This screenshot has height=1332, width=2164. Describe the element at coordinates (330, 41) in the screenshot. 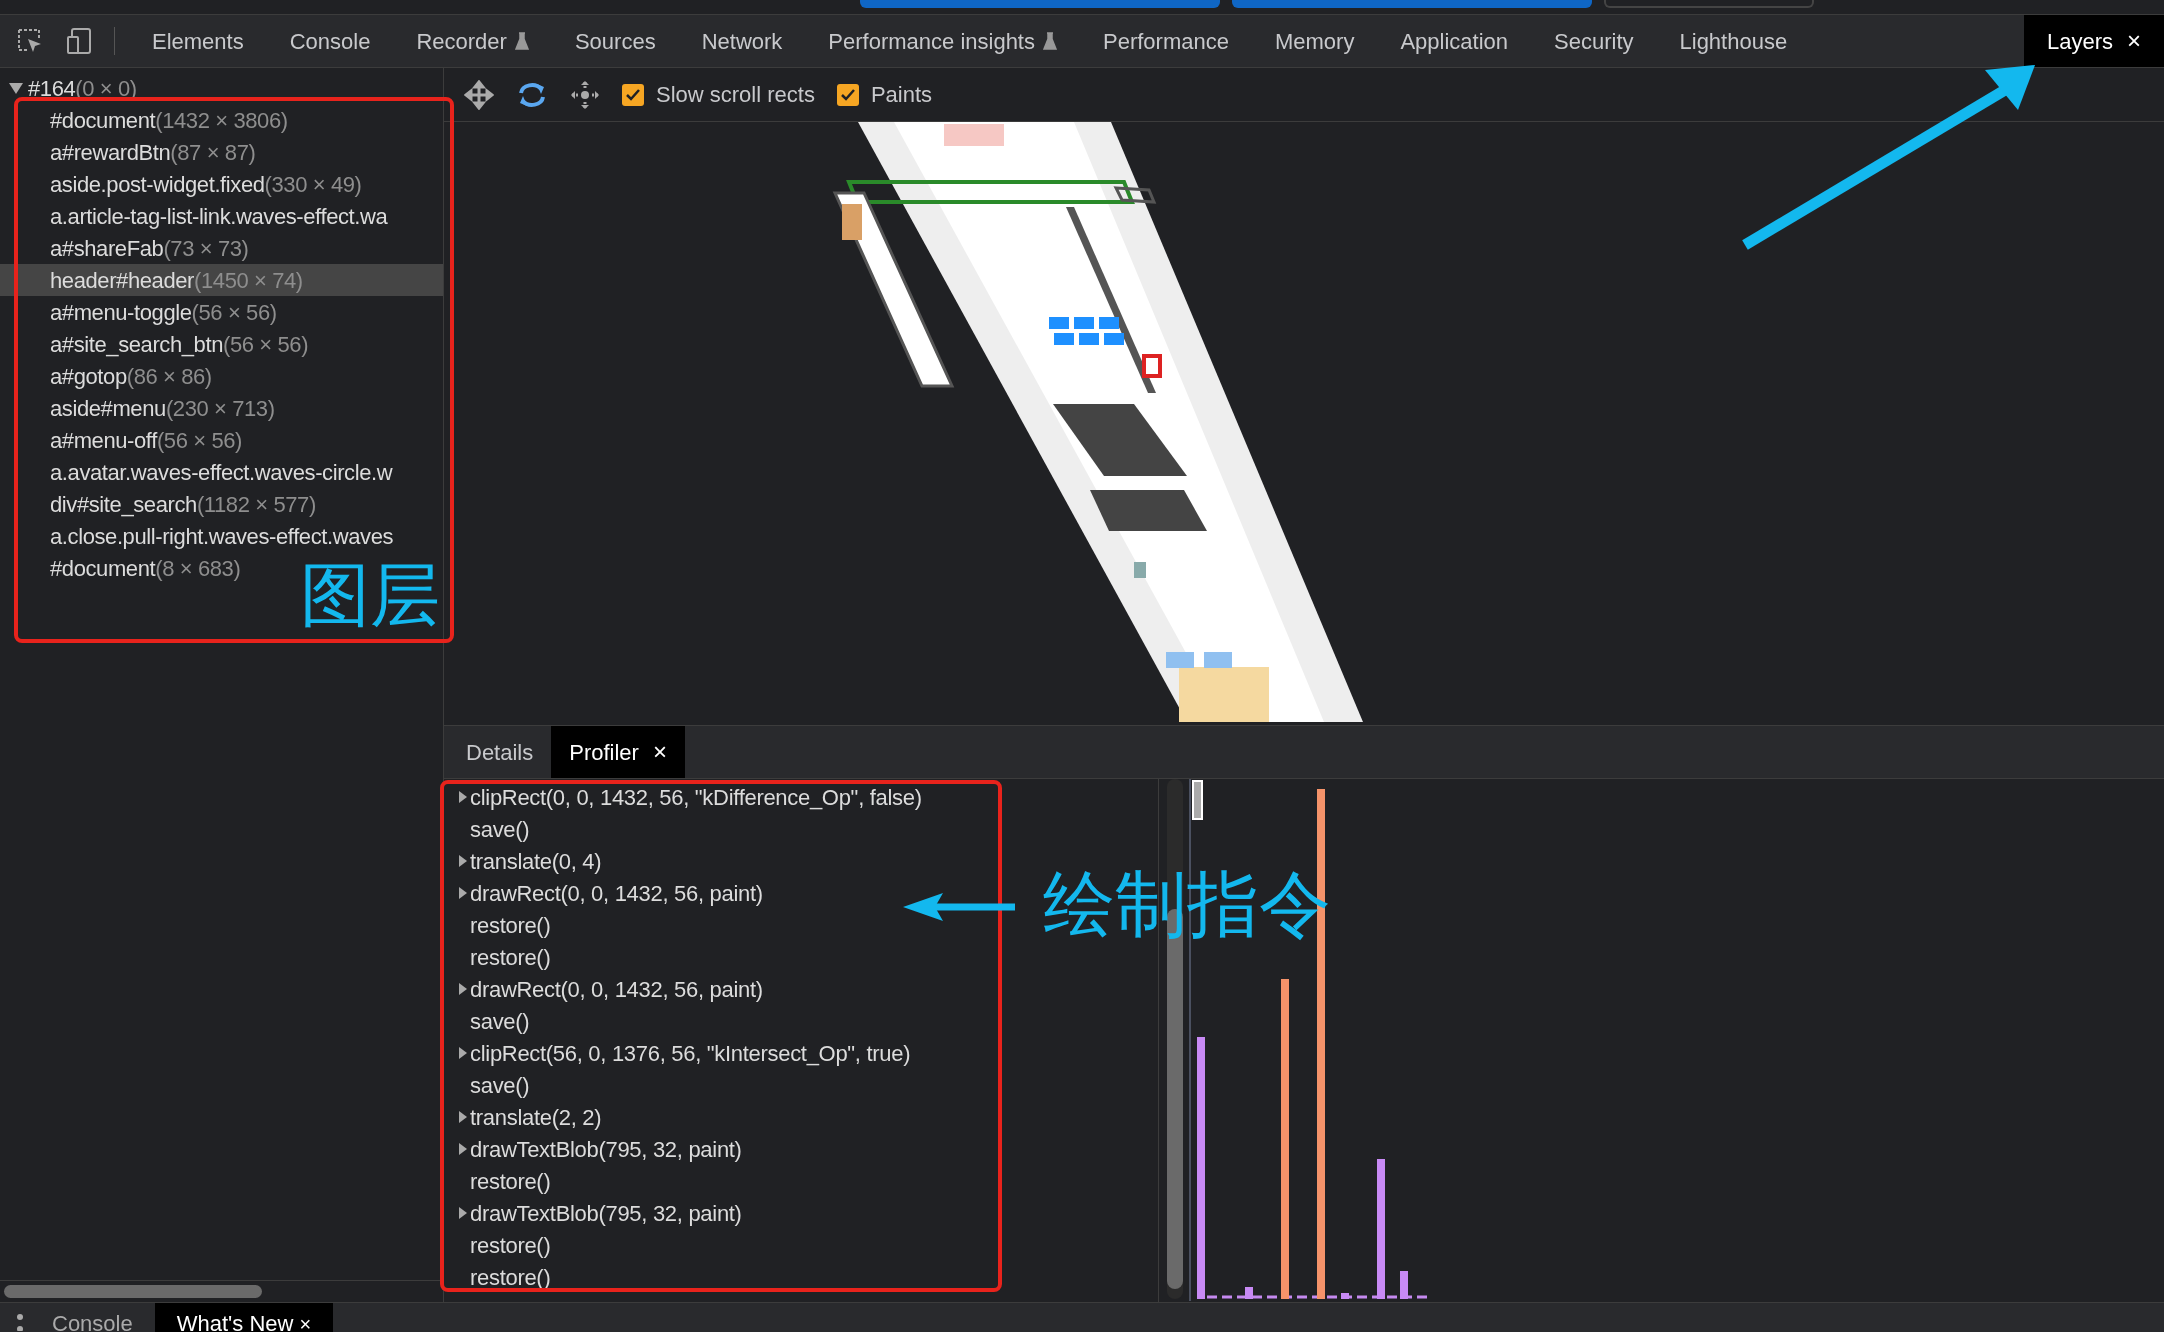

I see `panel-tab: Console` at that location.